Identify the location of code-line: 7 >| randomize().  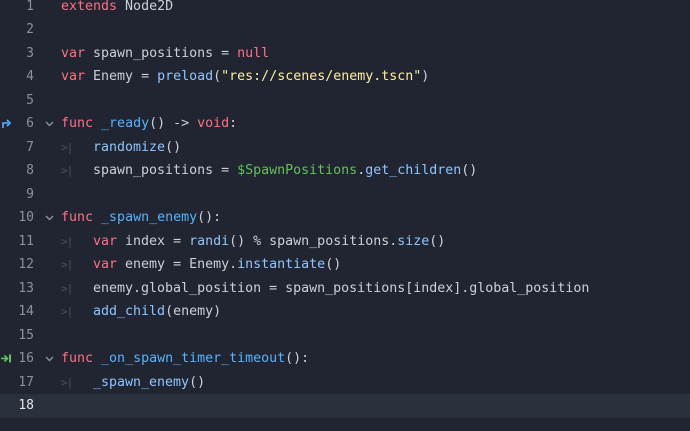
(345, 148).